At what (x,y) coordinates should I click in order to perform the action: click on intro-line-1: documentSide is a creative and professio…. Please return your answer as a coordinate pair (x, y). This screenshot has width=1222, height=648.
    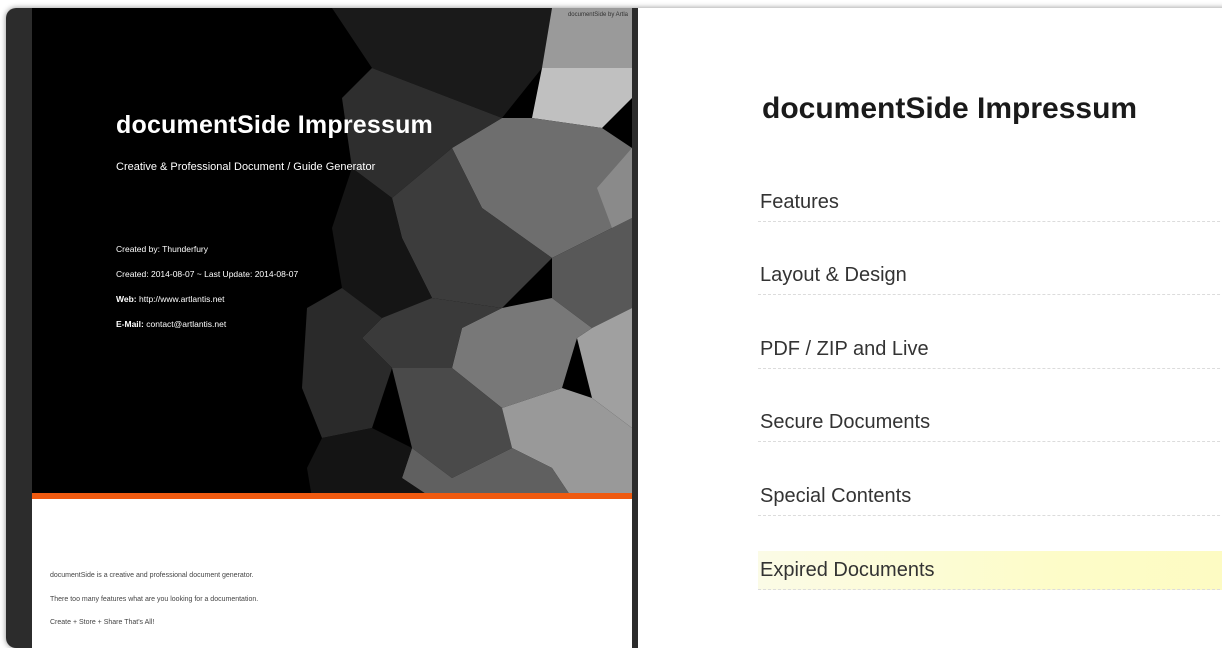
    Looking at the image, I should click on (152, 575).